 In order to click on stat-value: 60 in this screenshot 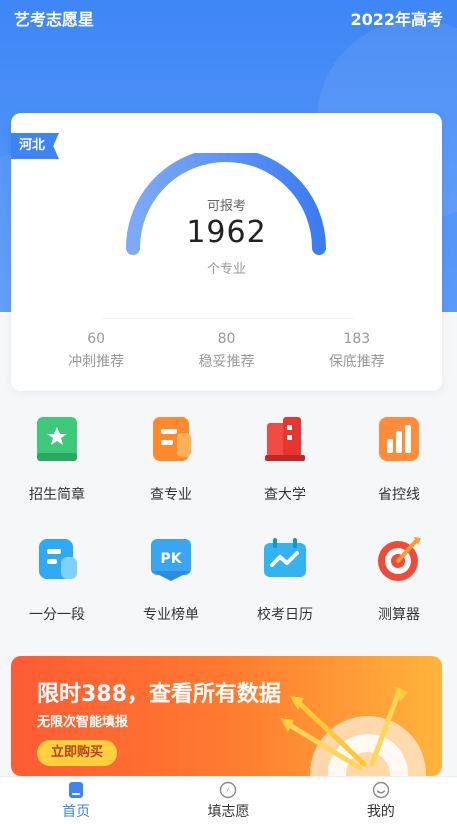, I will do `click(96, 339)`.